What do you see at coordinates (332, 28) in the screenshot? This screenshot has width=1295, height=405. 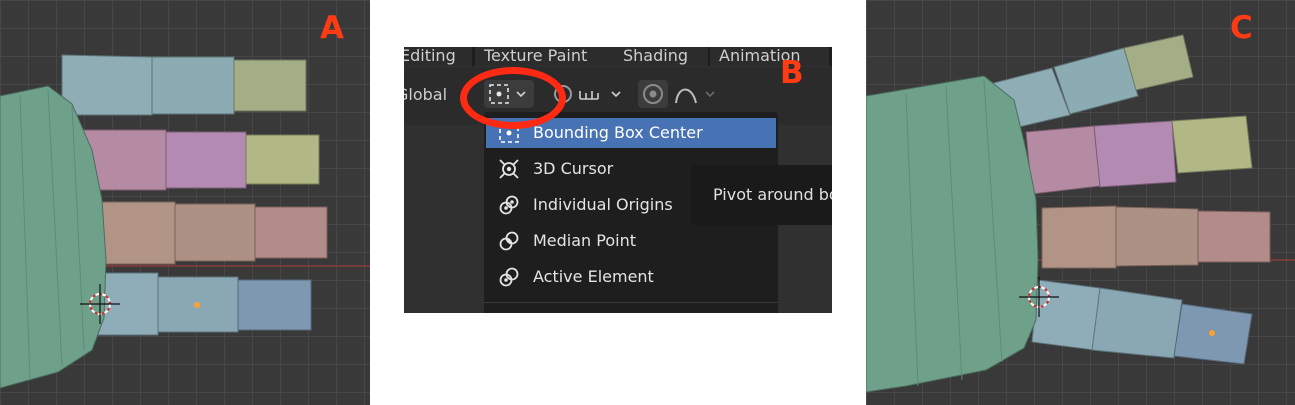 I see `panel-label-a: A` at bounding box center [332, 28].